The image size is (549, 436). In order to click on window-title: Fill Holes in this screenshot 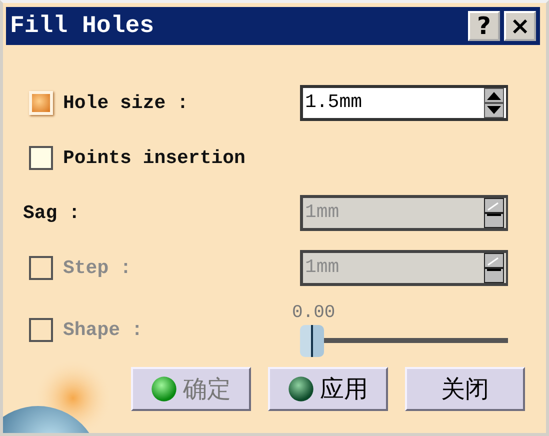, I will do `click(82, 26)`.